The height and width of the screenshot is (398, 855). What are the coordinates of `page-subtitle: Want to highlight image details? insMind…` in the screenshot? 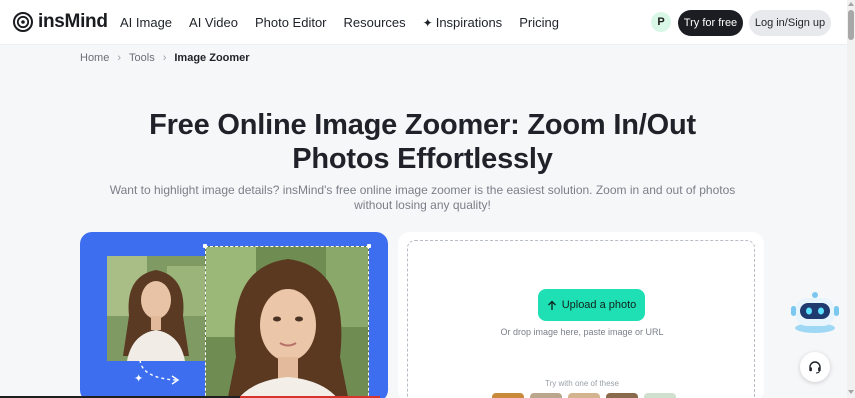 It's located at (422, 198).